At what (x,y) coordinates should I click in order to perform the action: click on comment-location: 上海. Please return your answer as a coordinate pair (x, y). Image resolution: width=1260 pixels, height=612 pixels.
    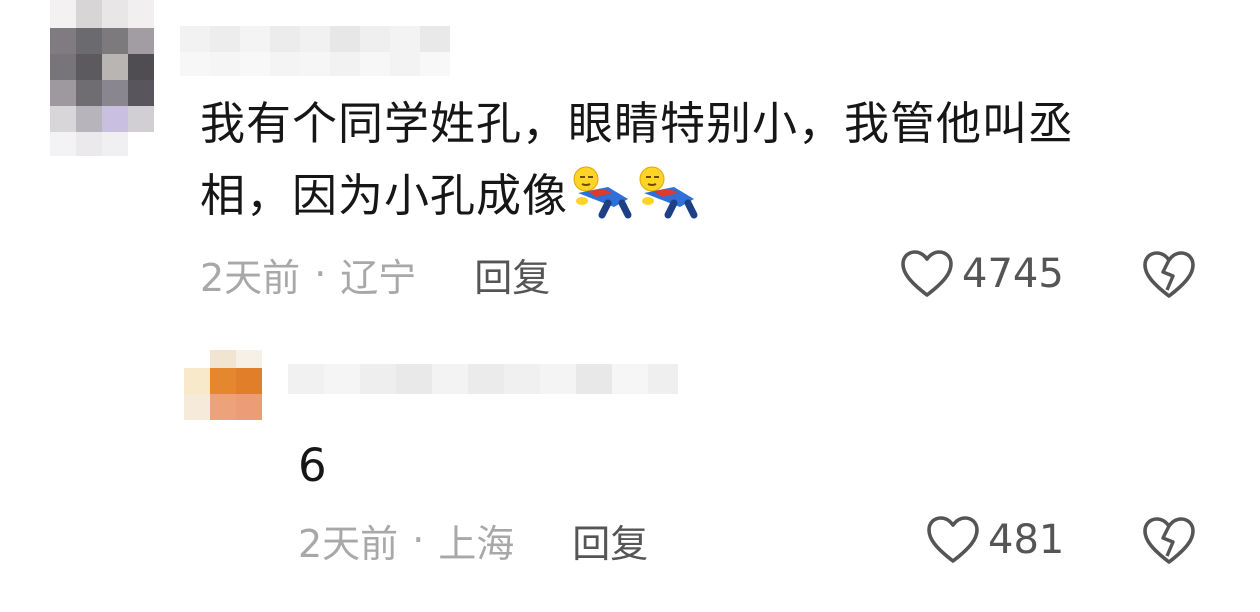
    Looking at the image, I should click on (476, 543).